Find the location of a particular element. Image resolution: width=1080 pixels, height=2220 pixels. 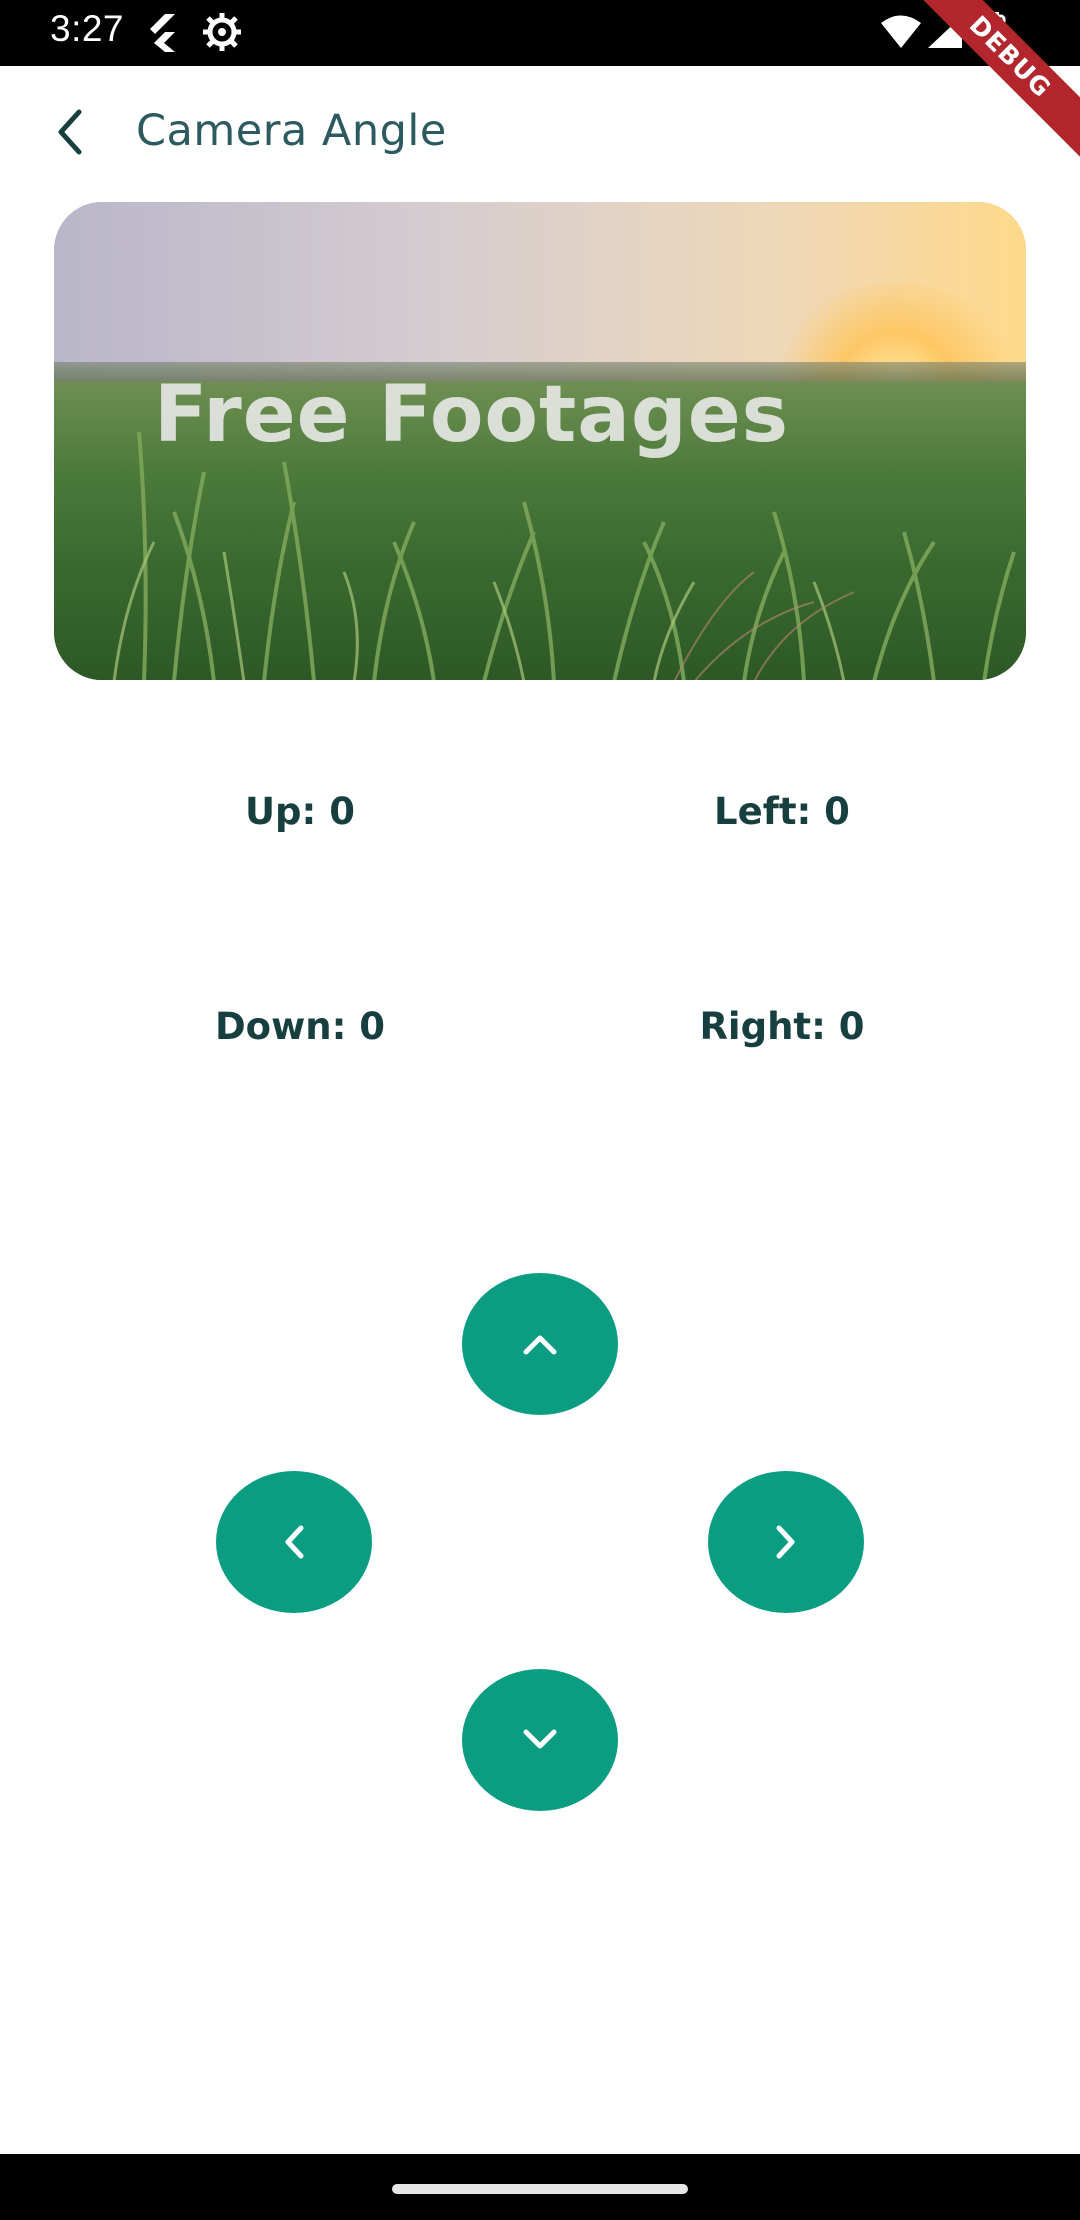

chevron-right-icon is located at coordinates (785, 1542).